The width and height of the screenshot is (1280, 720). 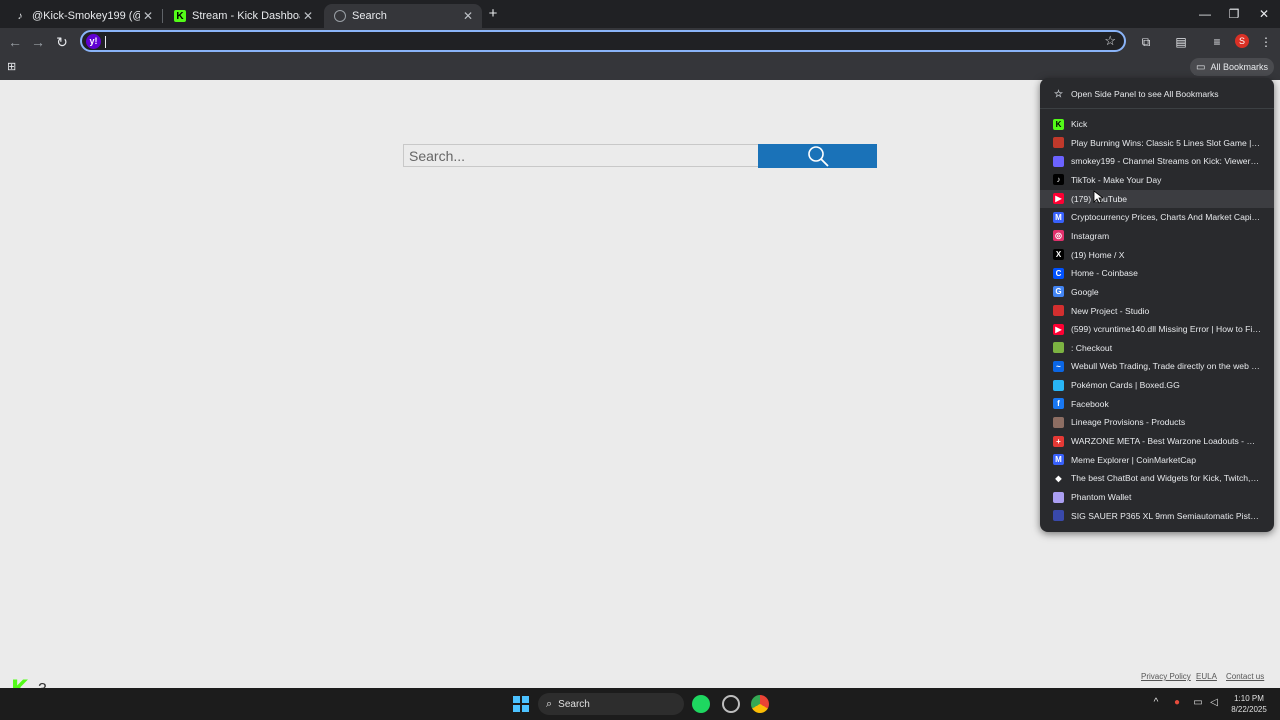 What do you see at coordinates (1058, 404) in the screenshot?
I see `facebook-icon: f` at bounding box center [1058, 404].